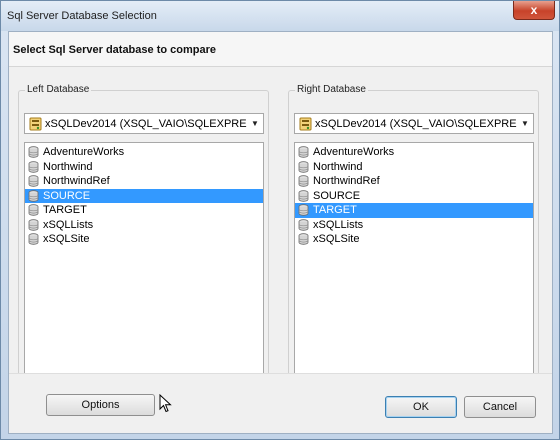  Describe the element at coordinates (534, 10) in the screenshot. I see `close-button: x` at that location.